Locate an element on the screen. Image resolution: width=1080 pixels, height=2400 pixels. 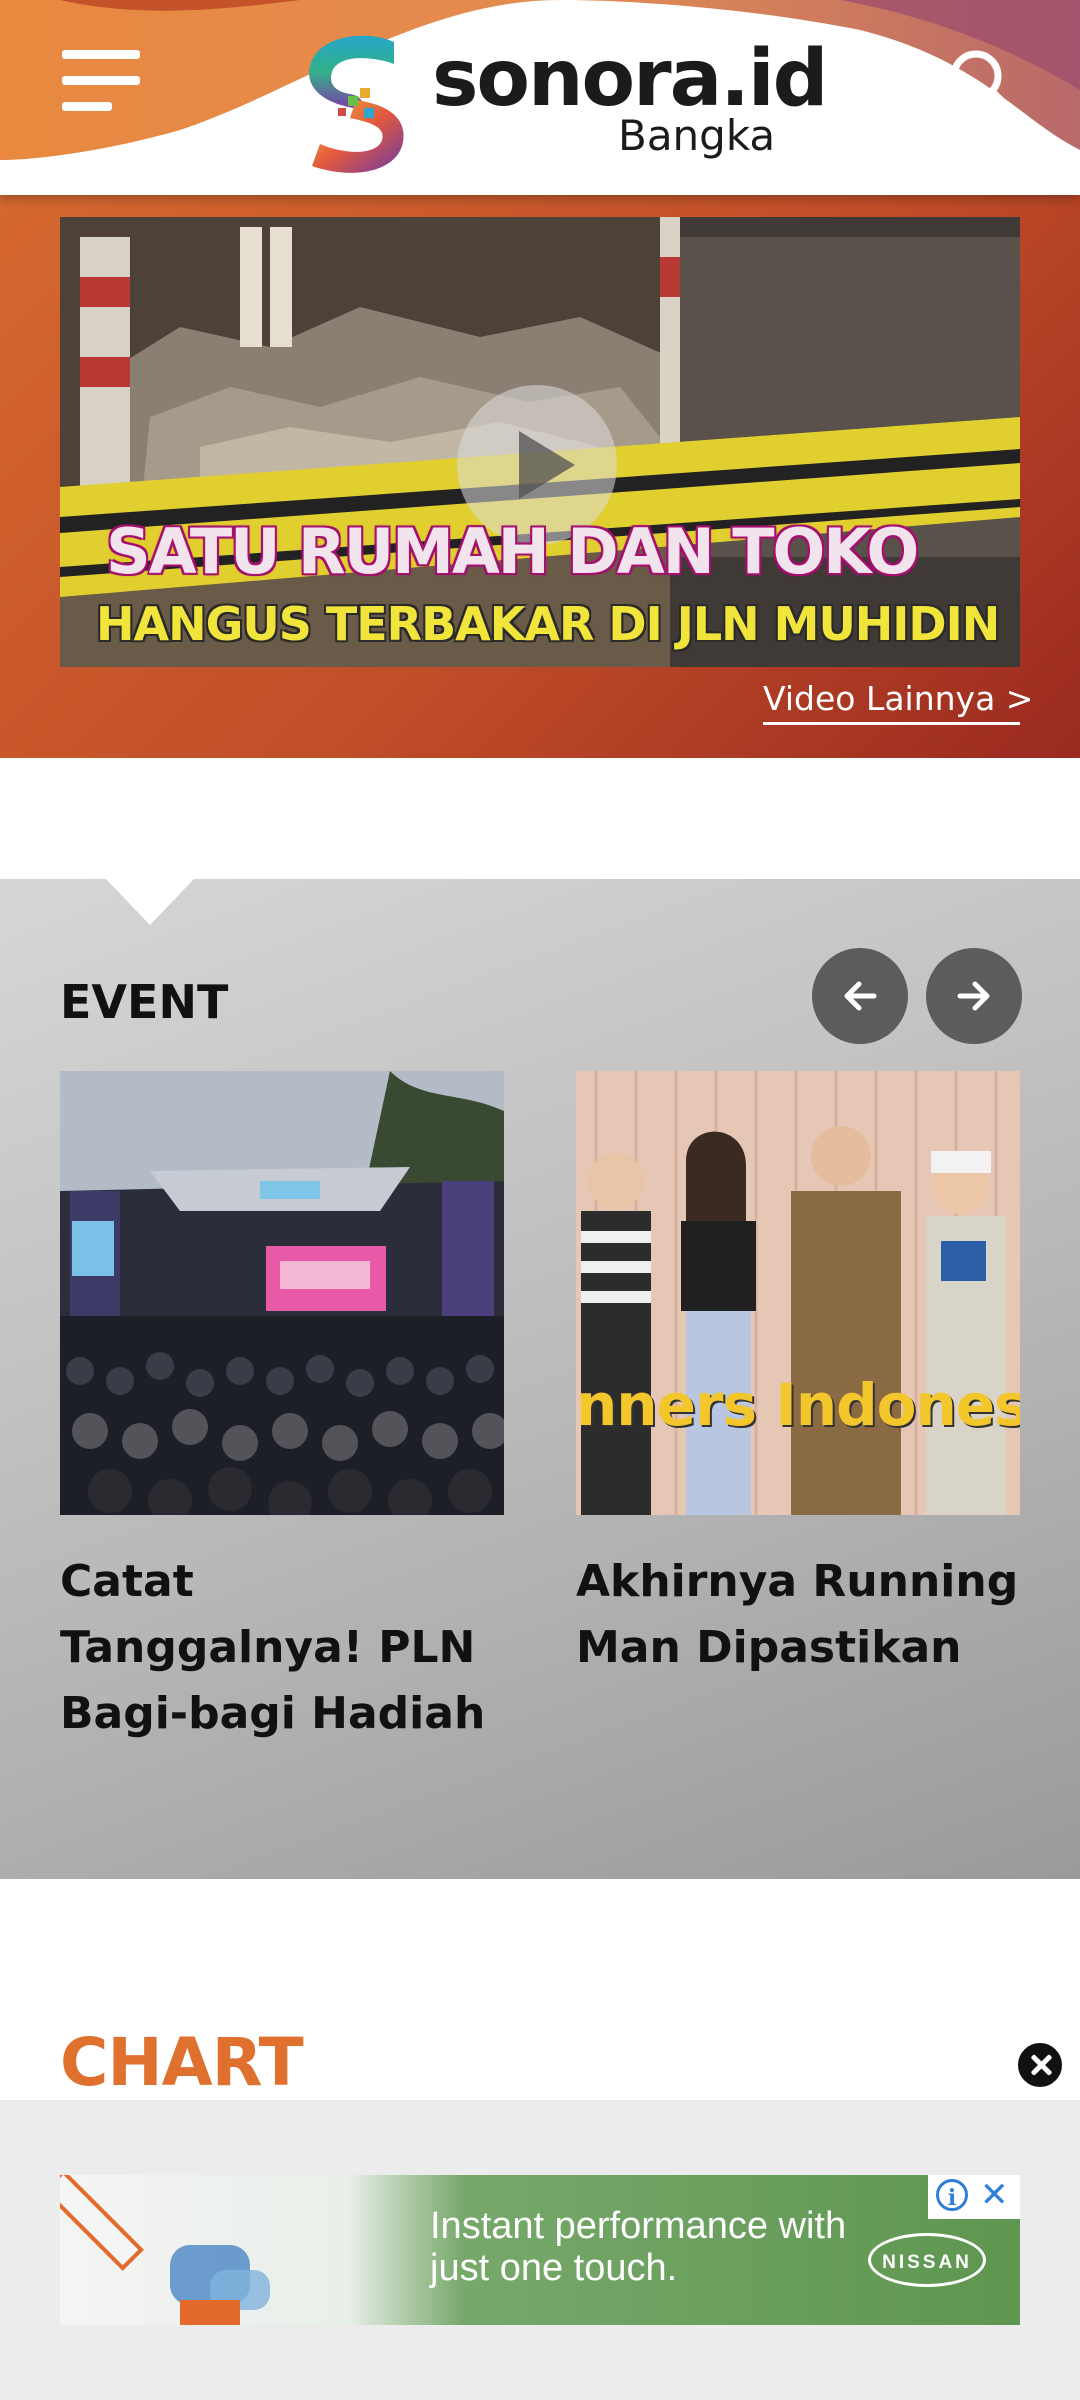
event-card-image is located at coordinates (282, 1293).